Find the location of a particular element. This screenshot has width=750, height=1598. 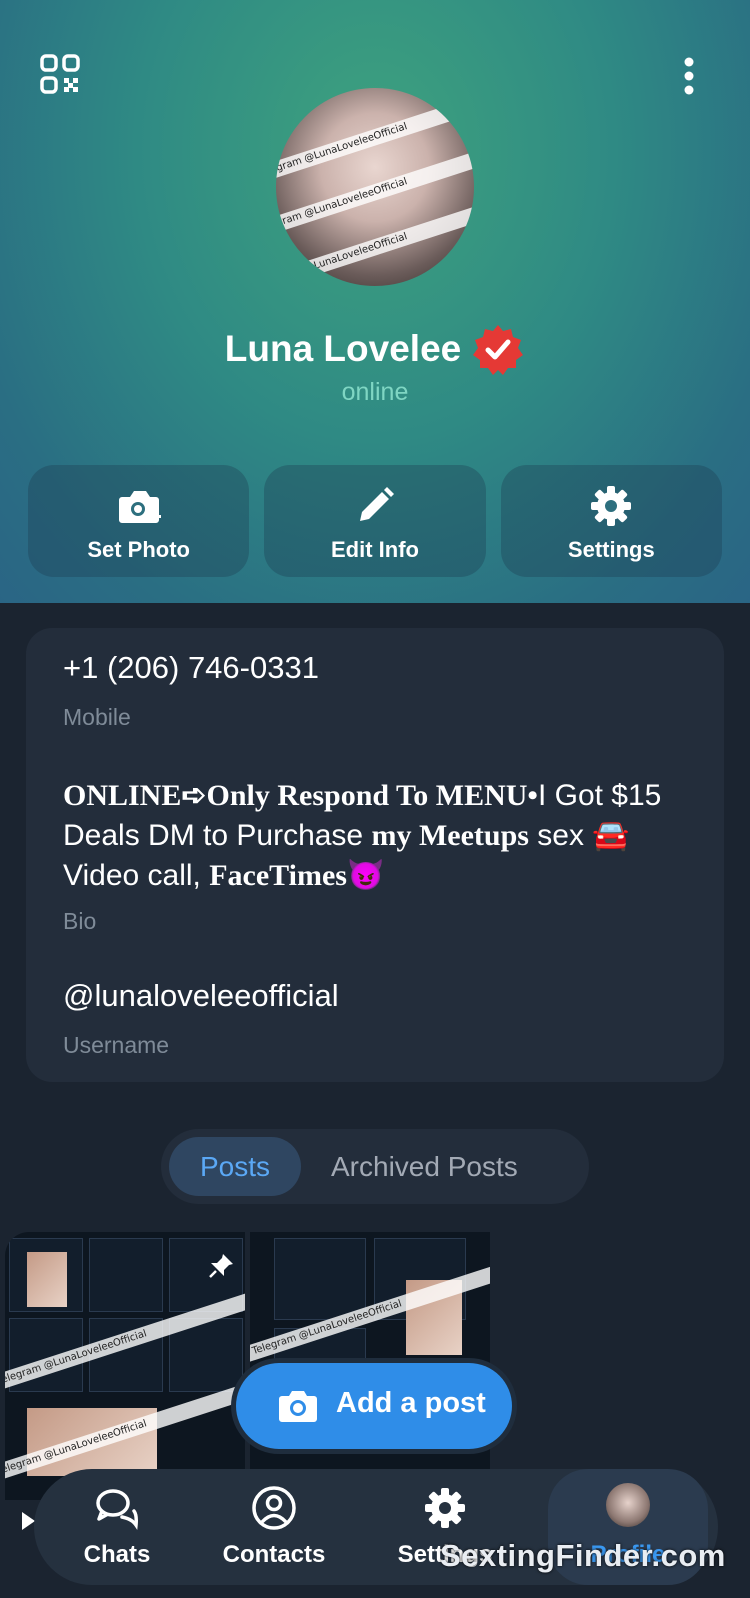

thumbnail-photo is located at coordinates (47, 1279).